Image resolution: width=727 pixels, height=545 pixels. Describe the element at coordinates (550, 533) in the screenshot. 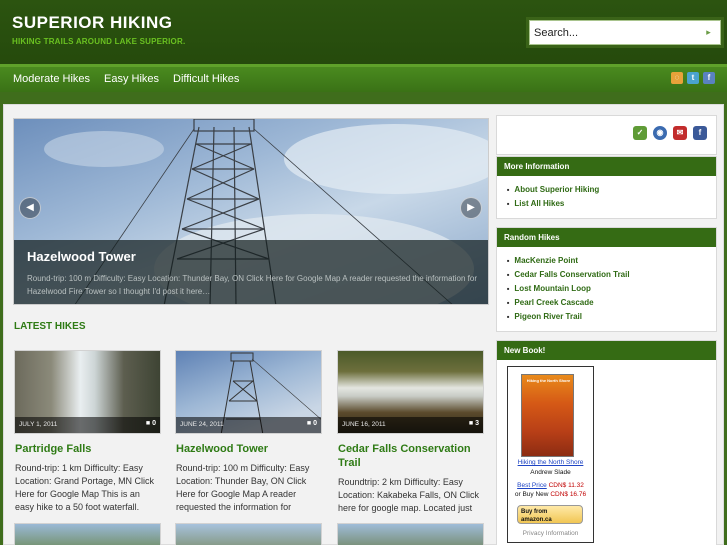

I see `privacy-information-link: Privacy Information` at that location.